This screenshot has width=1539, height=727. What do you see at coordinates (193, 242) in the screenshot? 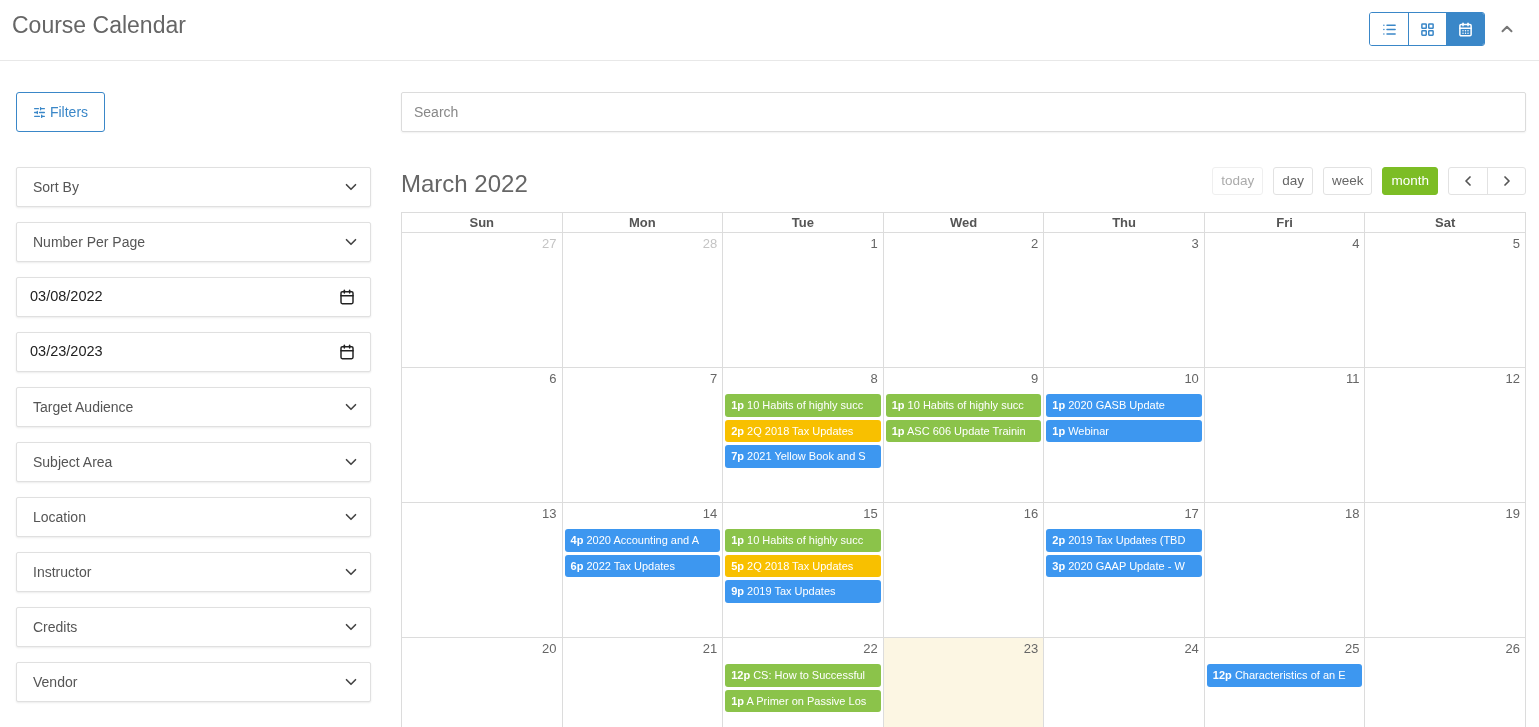
I see `dropdown-select: Number Per Page` at bounding box center [193, 242].